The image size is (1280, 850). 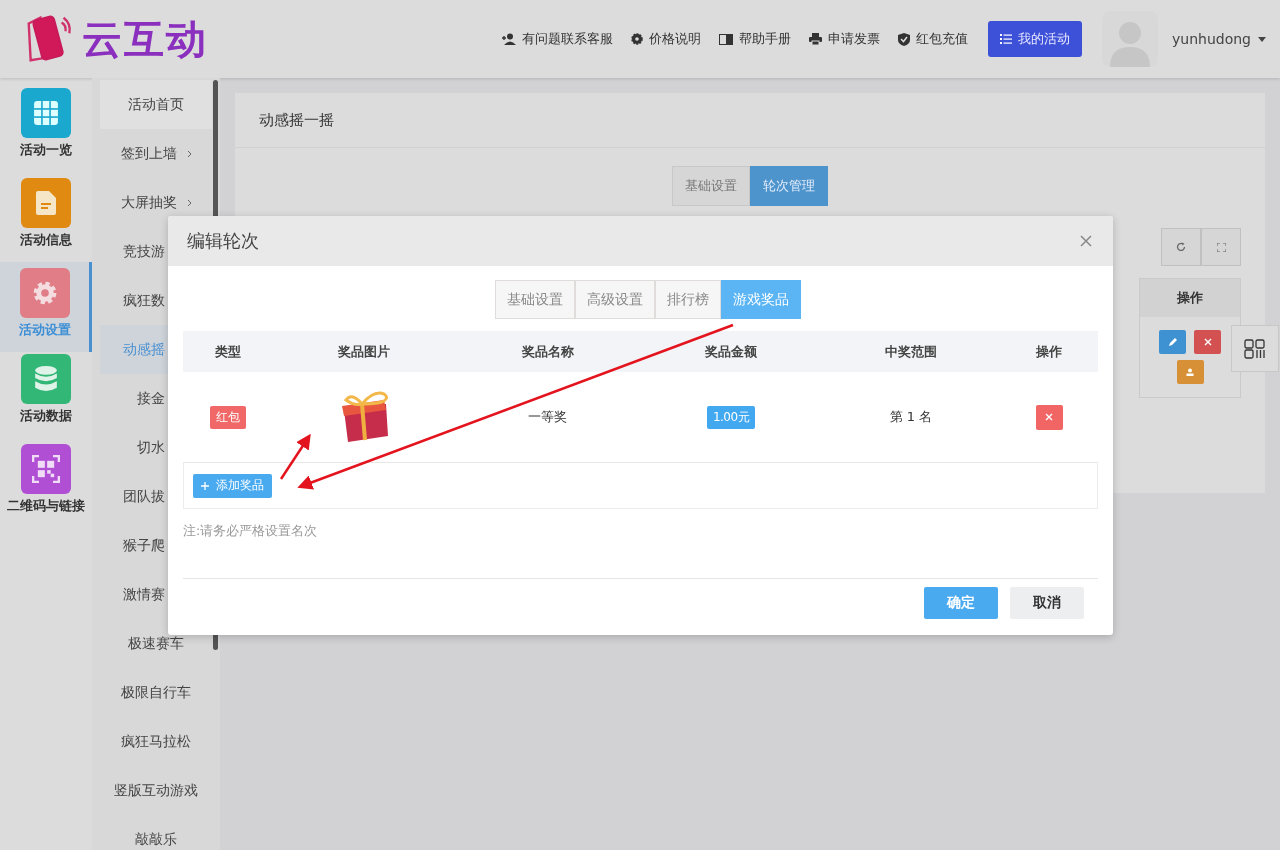 I want to click on dialog-title: 编辑轮次, so click(x=223, y=241).